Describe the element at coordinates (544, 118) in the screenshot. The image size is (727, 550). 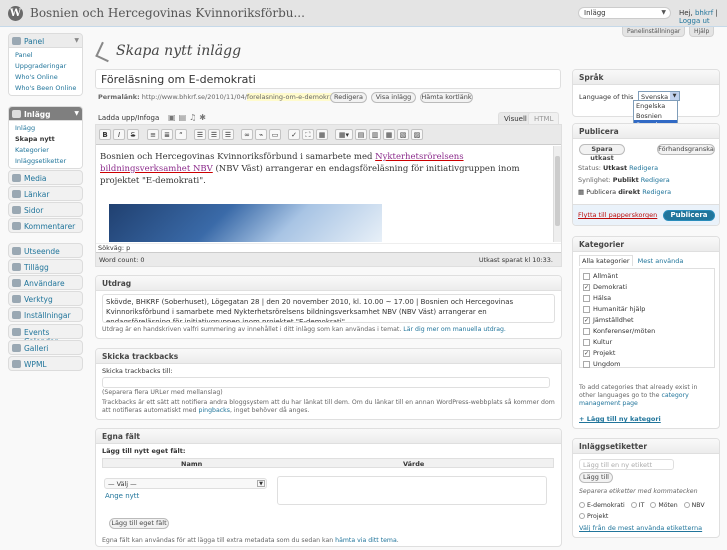
I see `tab-html: HTML` at that location.